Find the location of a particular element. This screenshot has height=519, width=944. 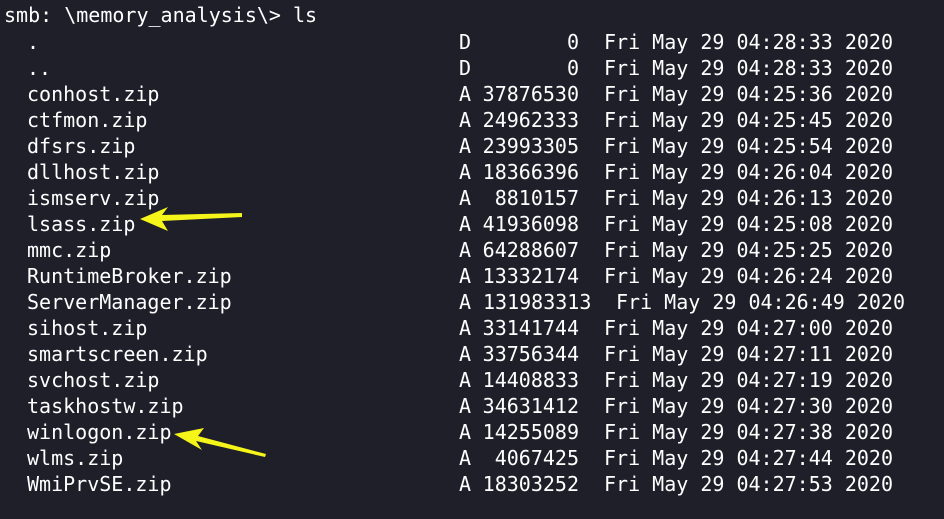

file-name: sihost.zip is located at coordinates (87, 328).